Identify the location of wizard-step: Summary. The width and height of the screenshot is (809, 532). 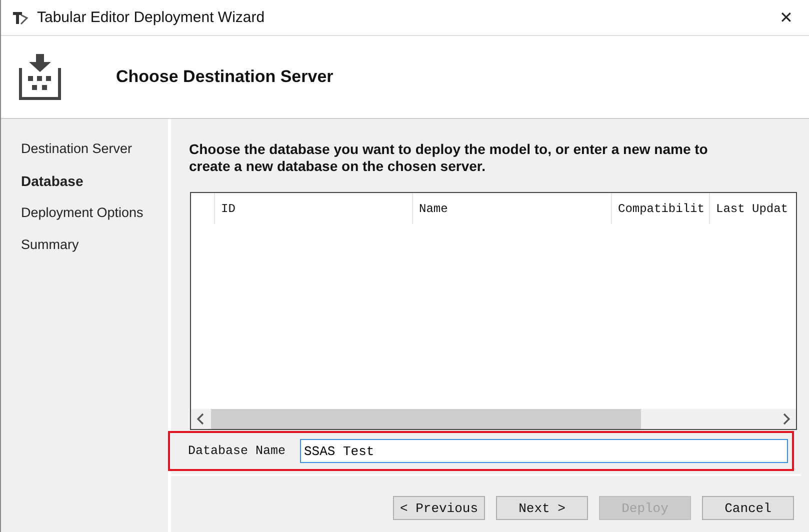
(84, 247).